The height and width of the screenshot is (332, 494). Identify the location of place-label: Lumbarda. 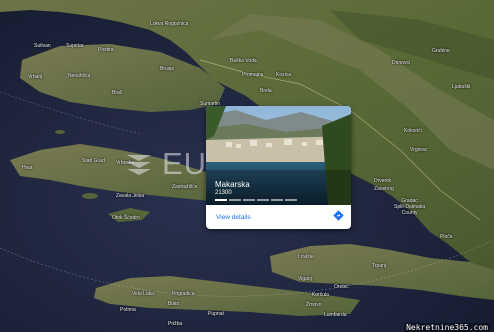
(335, 315).